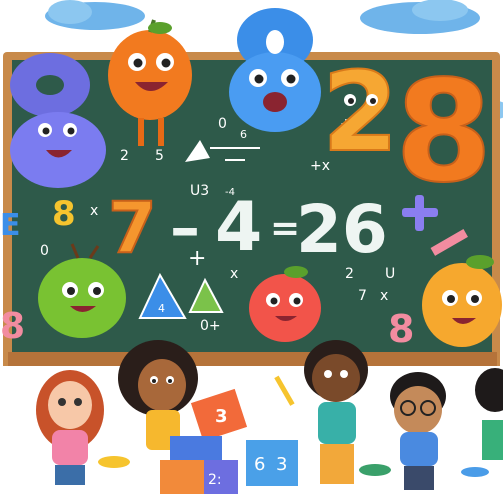  What do you see at coordinates (362, 296) in the screenshot?
I see `svg-text: 7` at bounding box center [362, 296].